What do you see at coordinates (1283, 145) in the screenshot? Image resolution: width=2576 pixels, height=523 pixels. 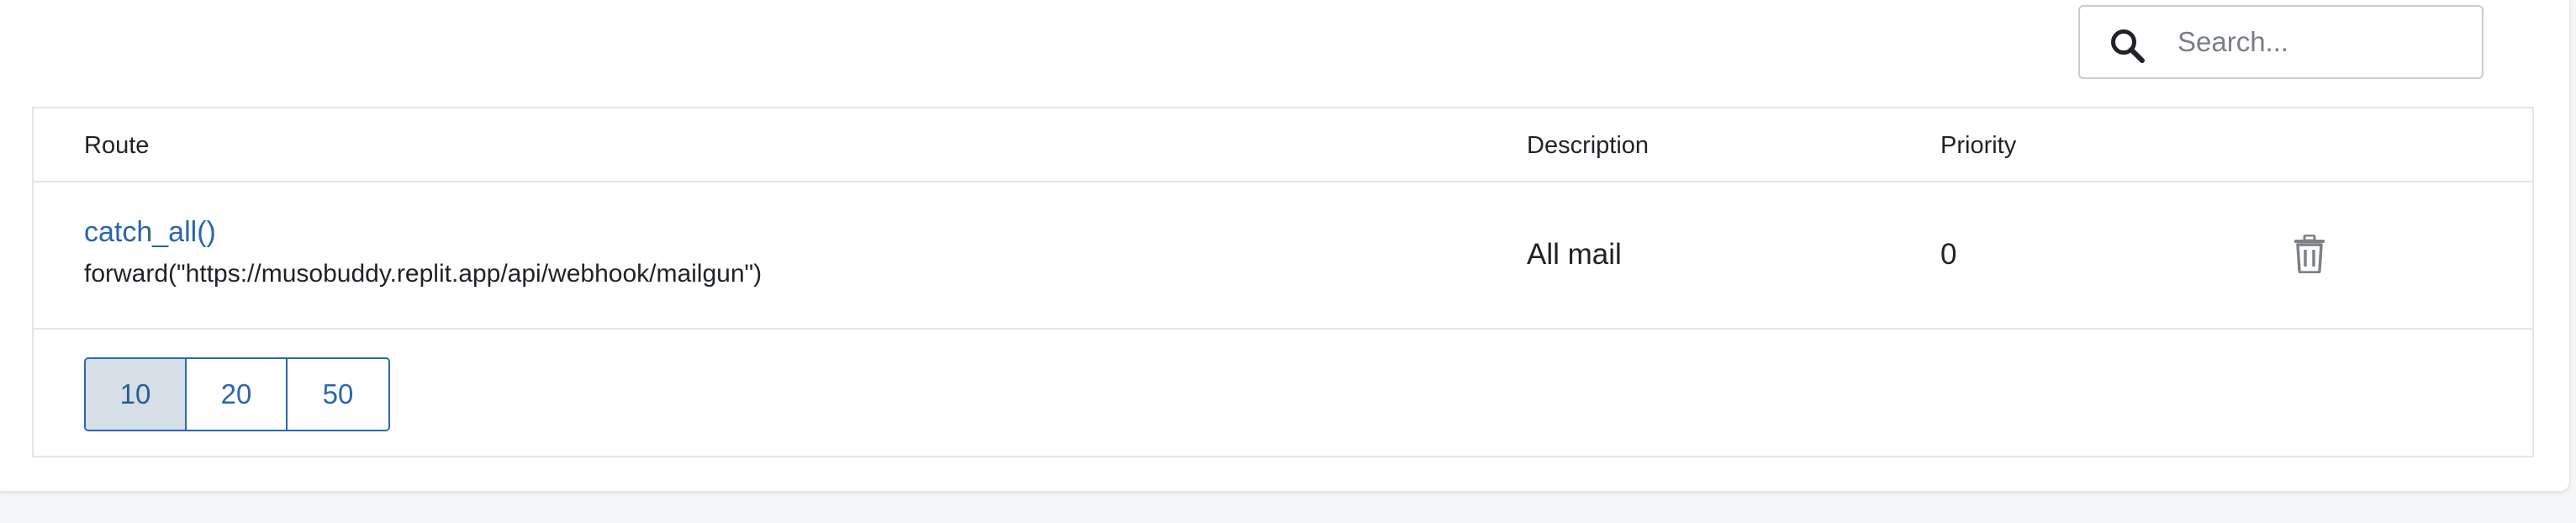 I see `table-header-row: Route Description Priority` at bounding box center [1283, 145].